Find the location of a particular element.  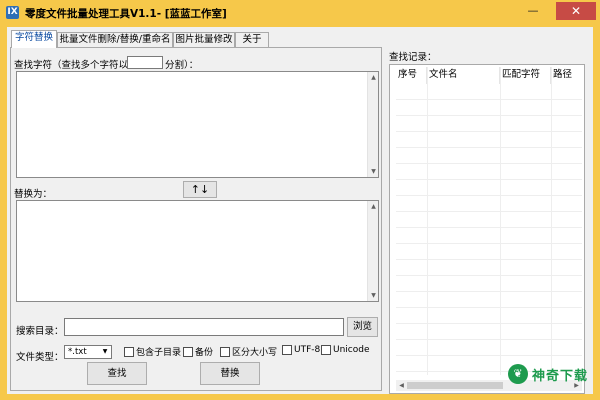

option-label: 包含子目录 is located at coordinates (159, 353).